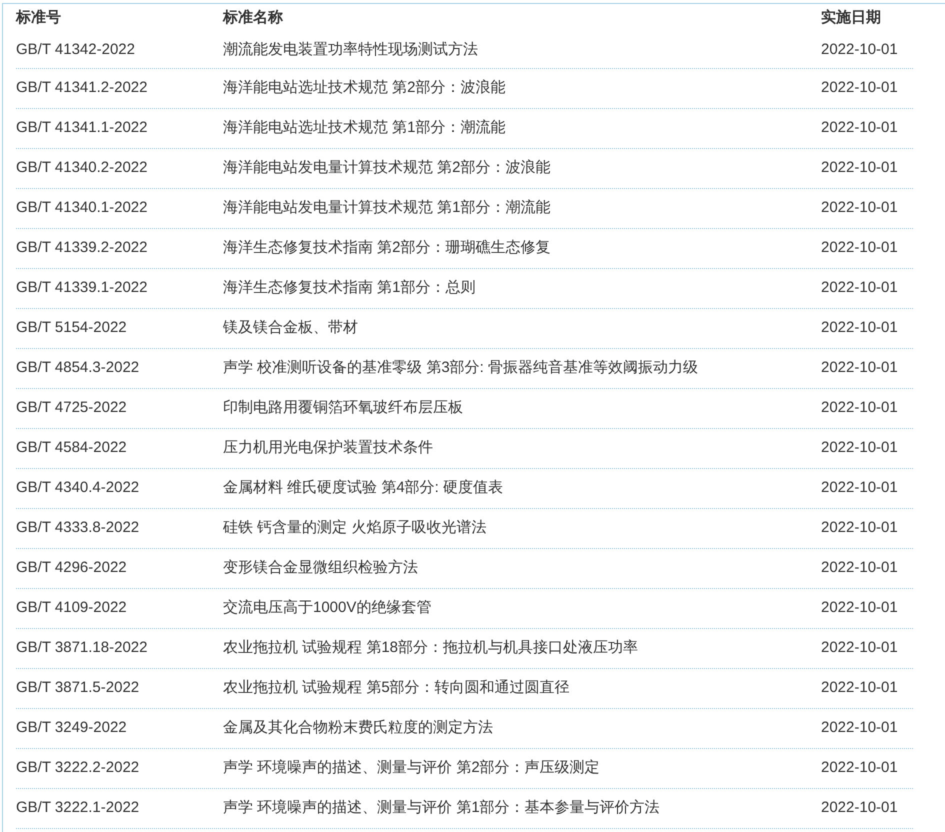 The image size is (945, 832). I want to click on table-cell-text: 海洋能电站发电量计算技术规范 第2部分：波浪能, so click(387, 168).